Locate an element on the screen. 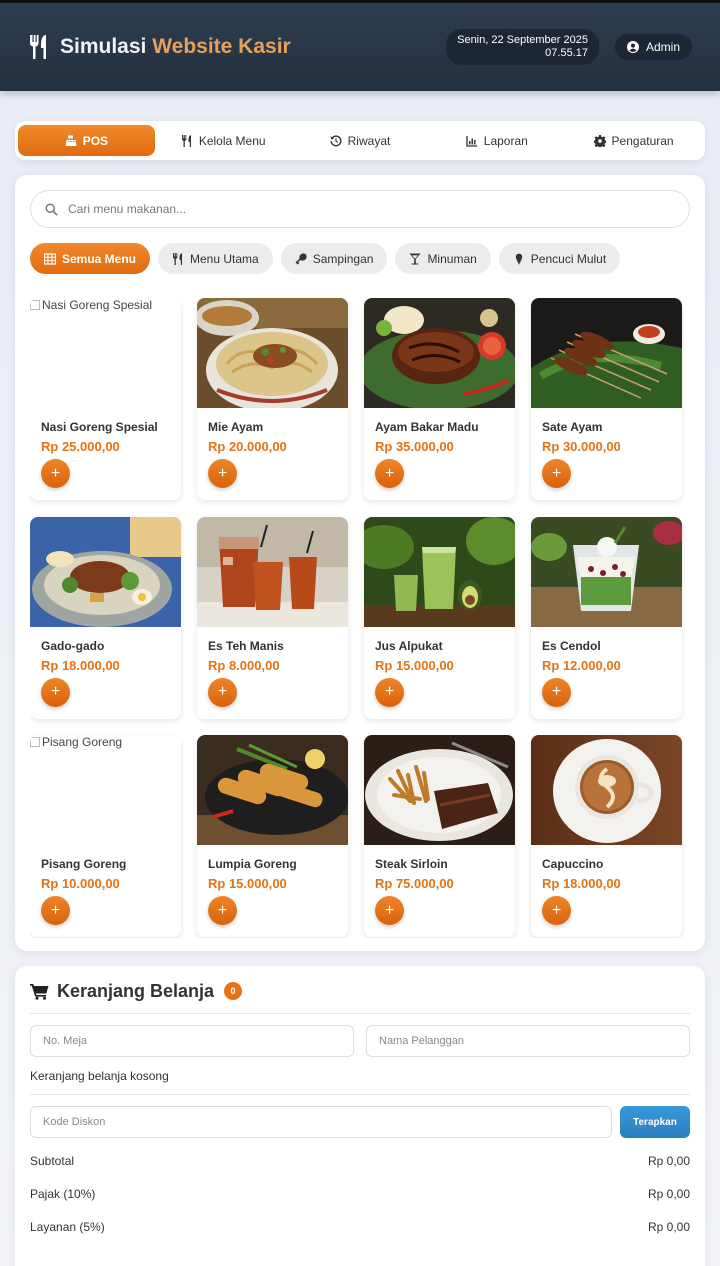 Image resolution: width=720 pixels, height=1266 pixels. menu-card: Jus Alpukat Rp 15.000,00 + is located at coordinates (439, 617).